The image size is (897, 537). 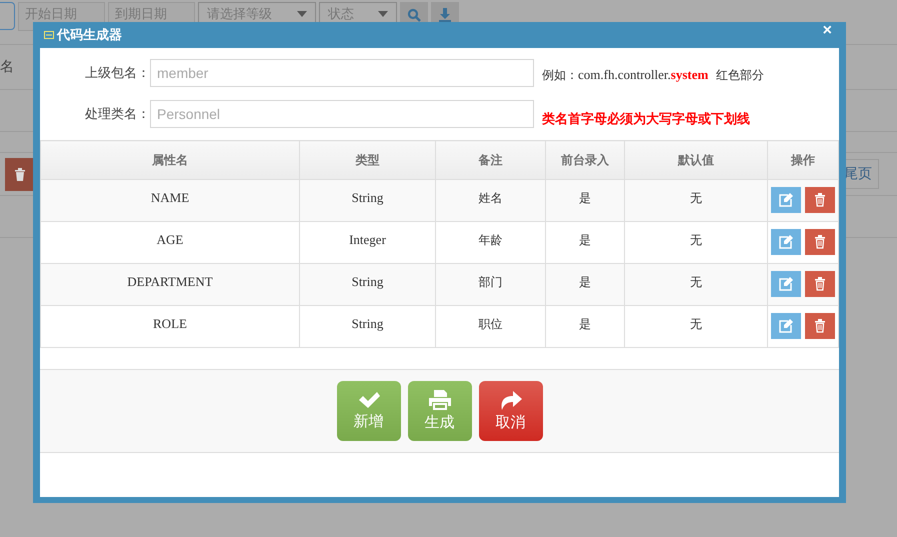 What do you see at coordinates (117, 114) in the screenshot?
I see `field-label: 处理类名：` at bounding box center [117, 114].